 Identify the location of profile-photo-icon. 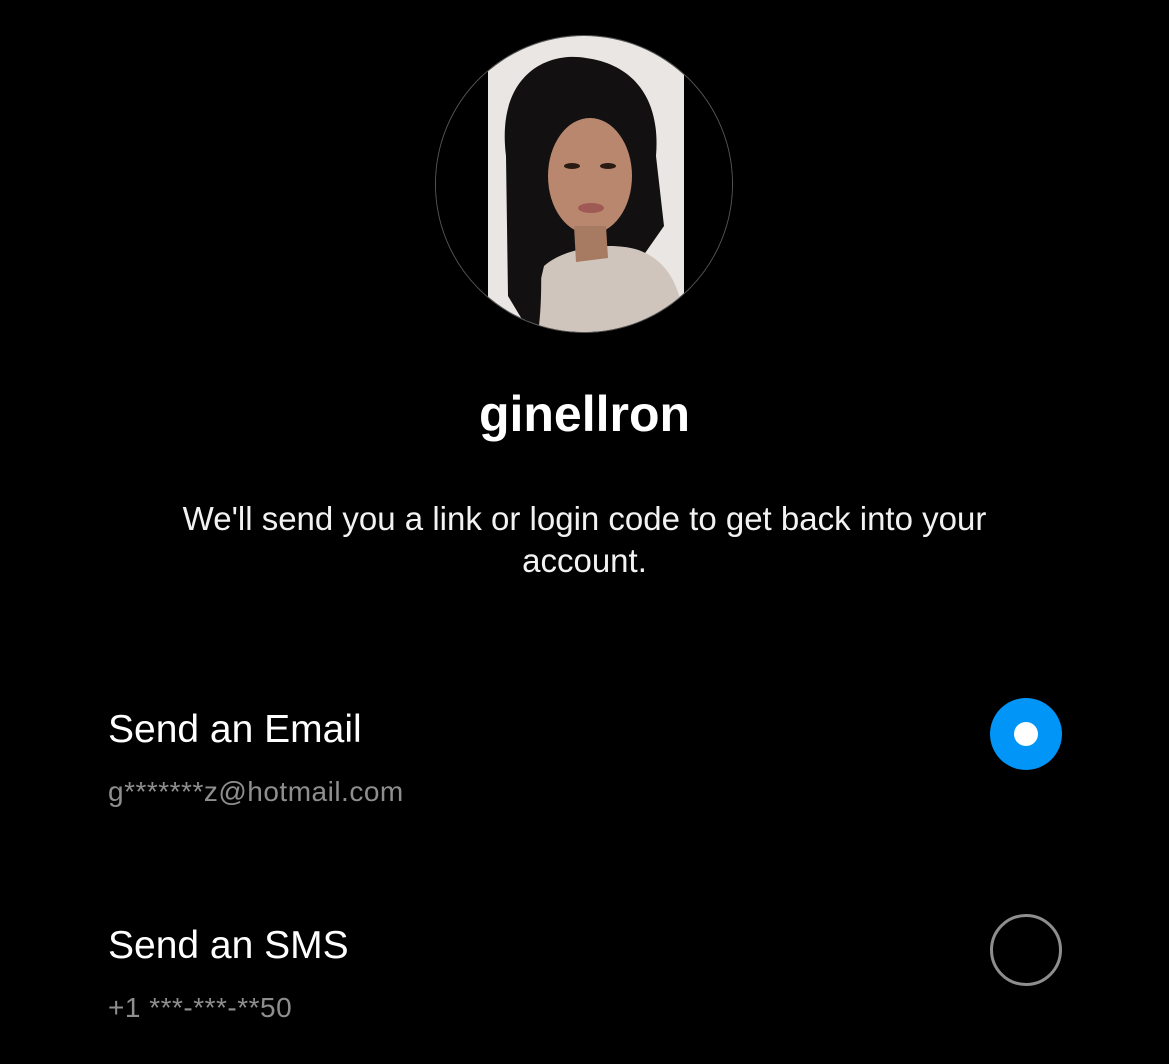
(584, 184).